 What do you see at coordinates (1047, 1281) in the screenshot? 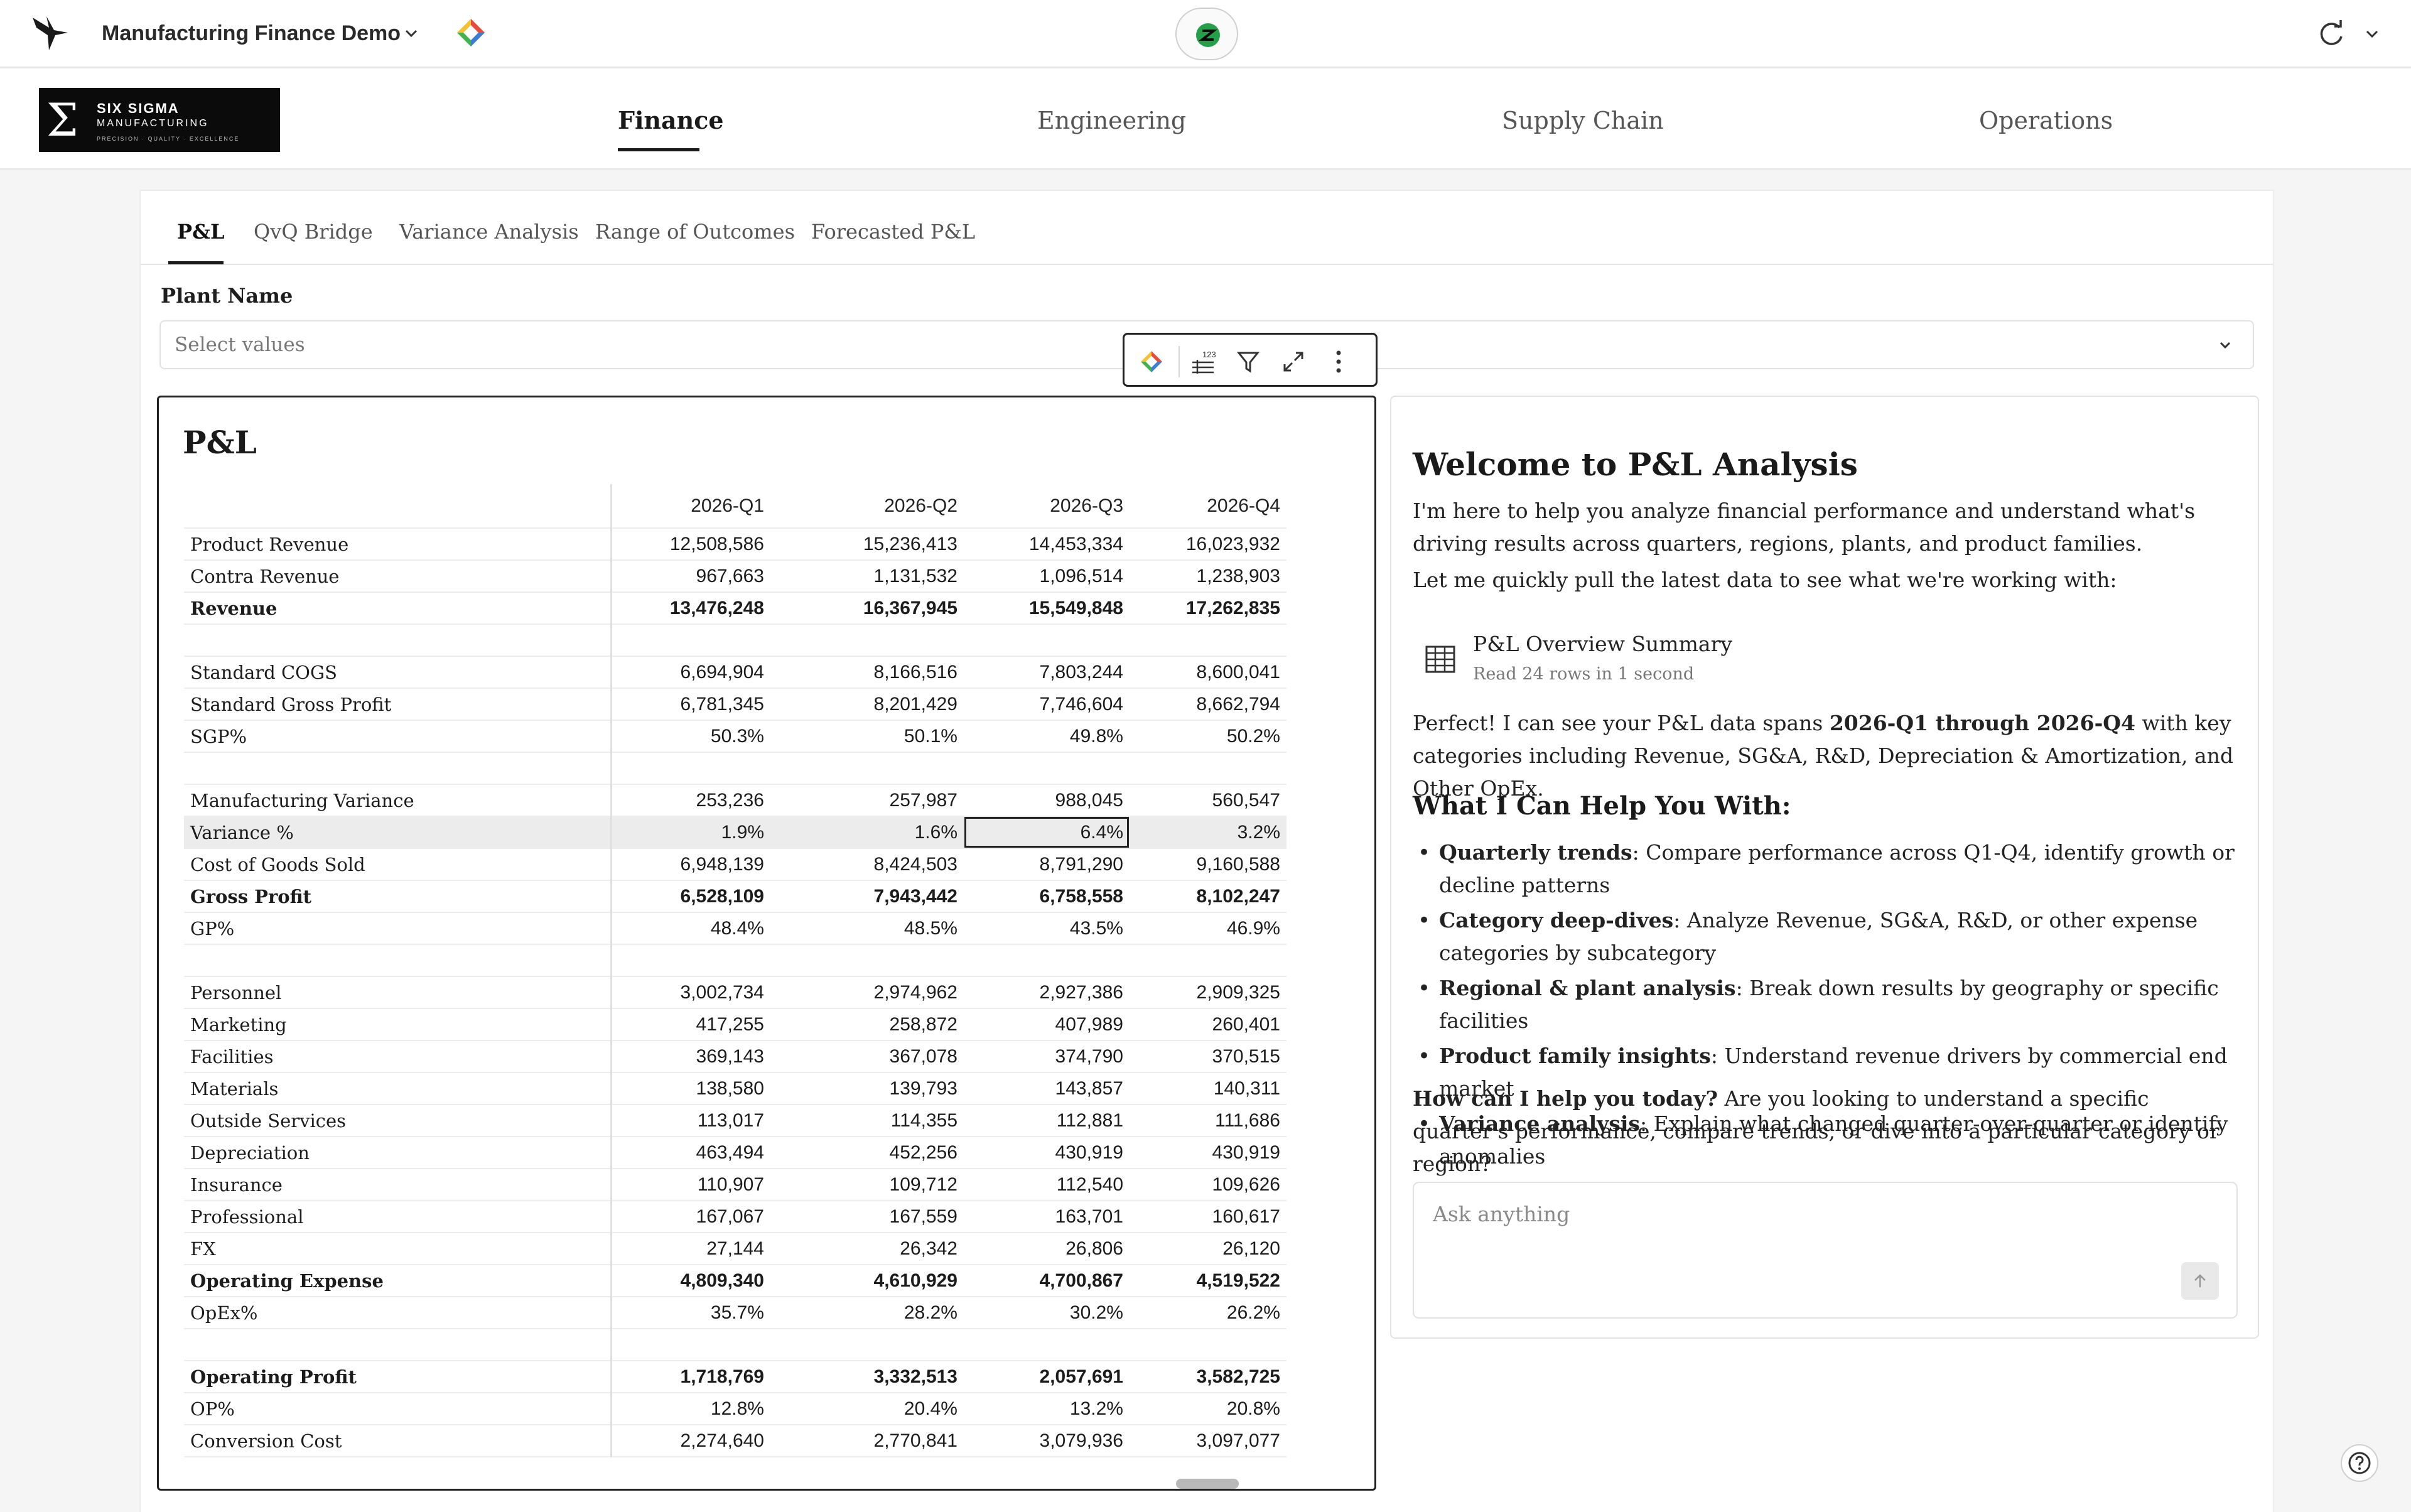
I see `table-cell: 4,700,867` at bounding box center [1047, 1281].